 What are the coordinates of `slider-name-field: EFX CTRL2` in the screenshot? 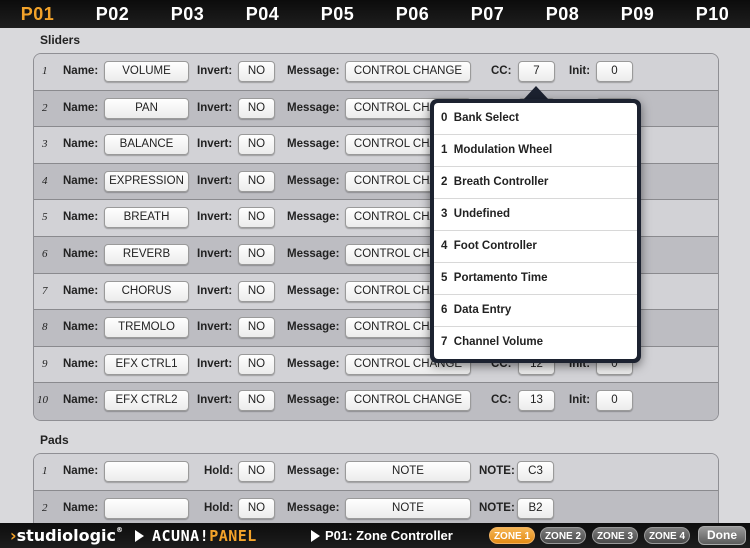 It's located at (146, 401).